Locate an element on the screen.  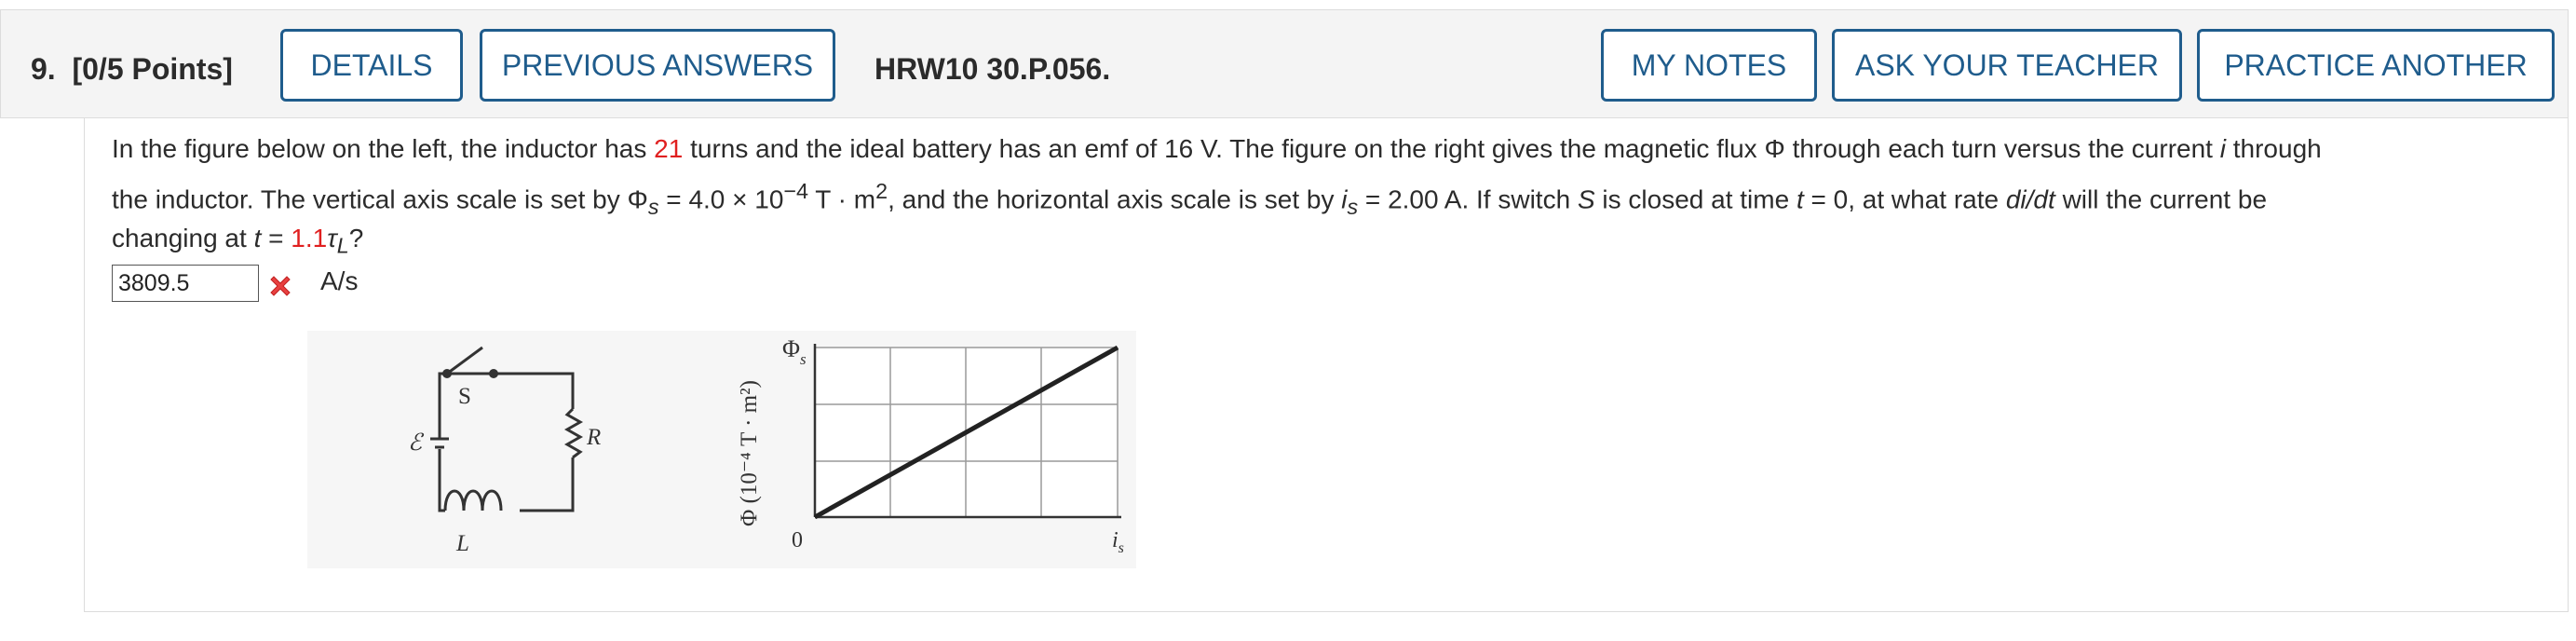
my-notes-button: MY NOTES is located at coordinates (1709, 65).